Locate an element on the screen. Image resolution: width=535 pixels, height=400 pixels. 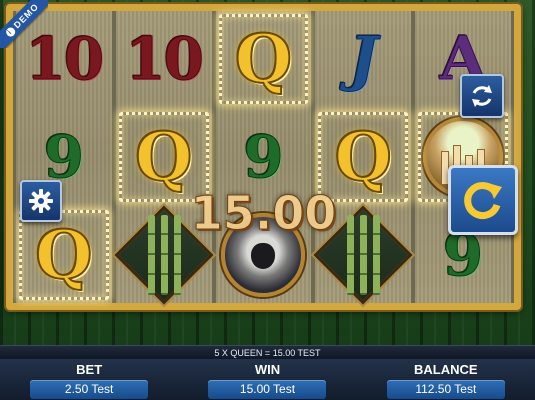
reel-1: 10 9 Q is located at coordinates (64, 157).